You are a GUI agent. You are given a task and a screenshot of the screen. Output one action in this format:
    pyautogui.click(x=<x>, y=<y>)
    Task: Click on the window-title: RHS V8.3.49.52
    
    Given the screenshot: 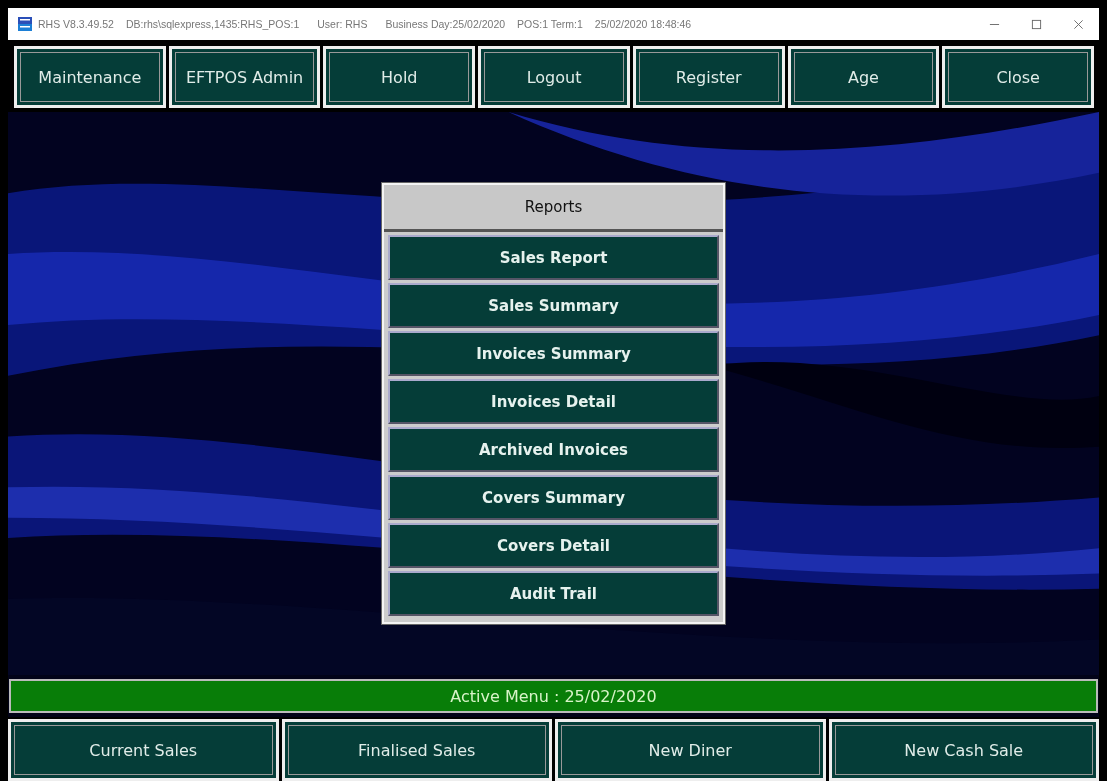 What is the action you would take?
    pyautogui.click(x=76, y=24)
    